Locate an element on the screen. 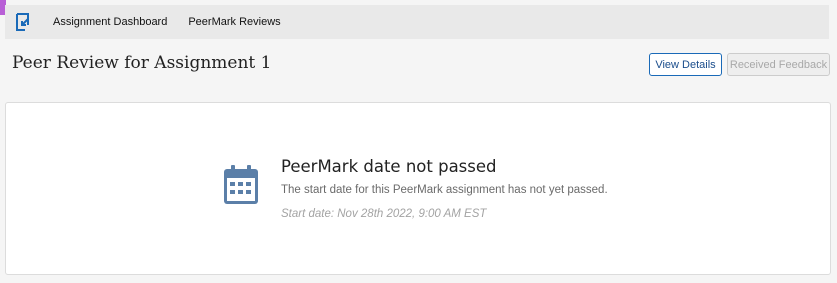  message-heading: PeerMark date not passed is located at coordinates (389, 166).